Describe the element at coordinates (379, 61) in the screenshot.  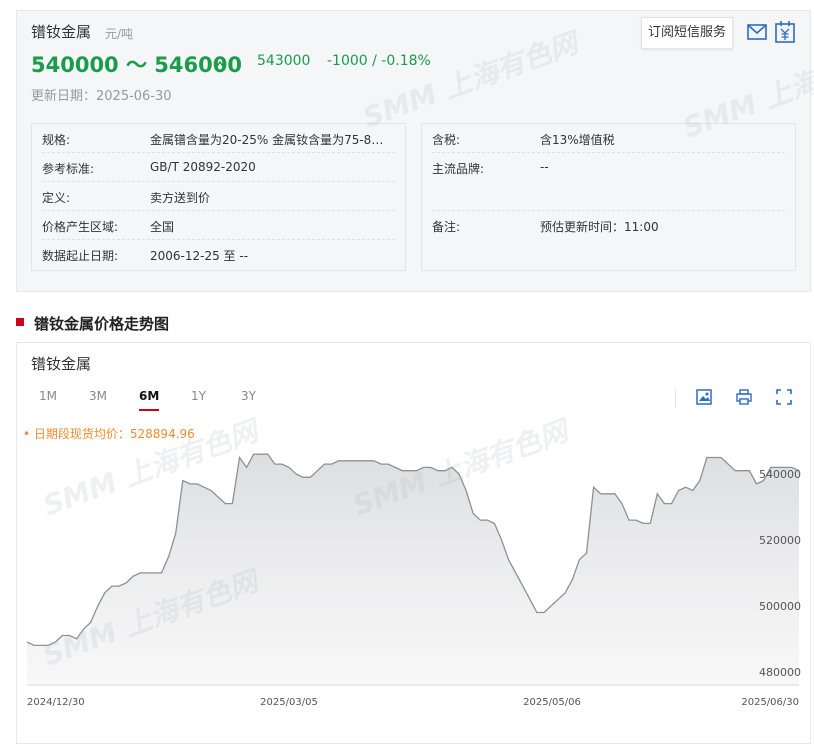
I see `price-change: -1000 / -0.18%` at that location.